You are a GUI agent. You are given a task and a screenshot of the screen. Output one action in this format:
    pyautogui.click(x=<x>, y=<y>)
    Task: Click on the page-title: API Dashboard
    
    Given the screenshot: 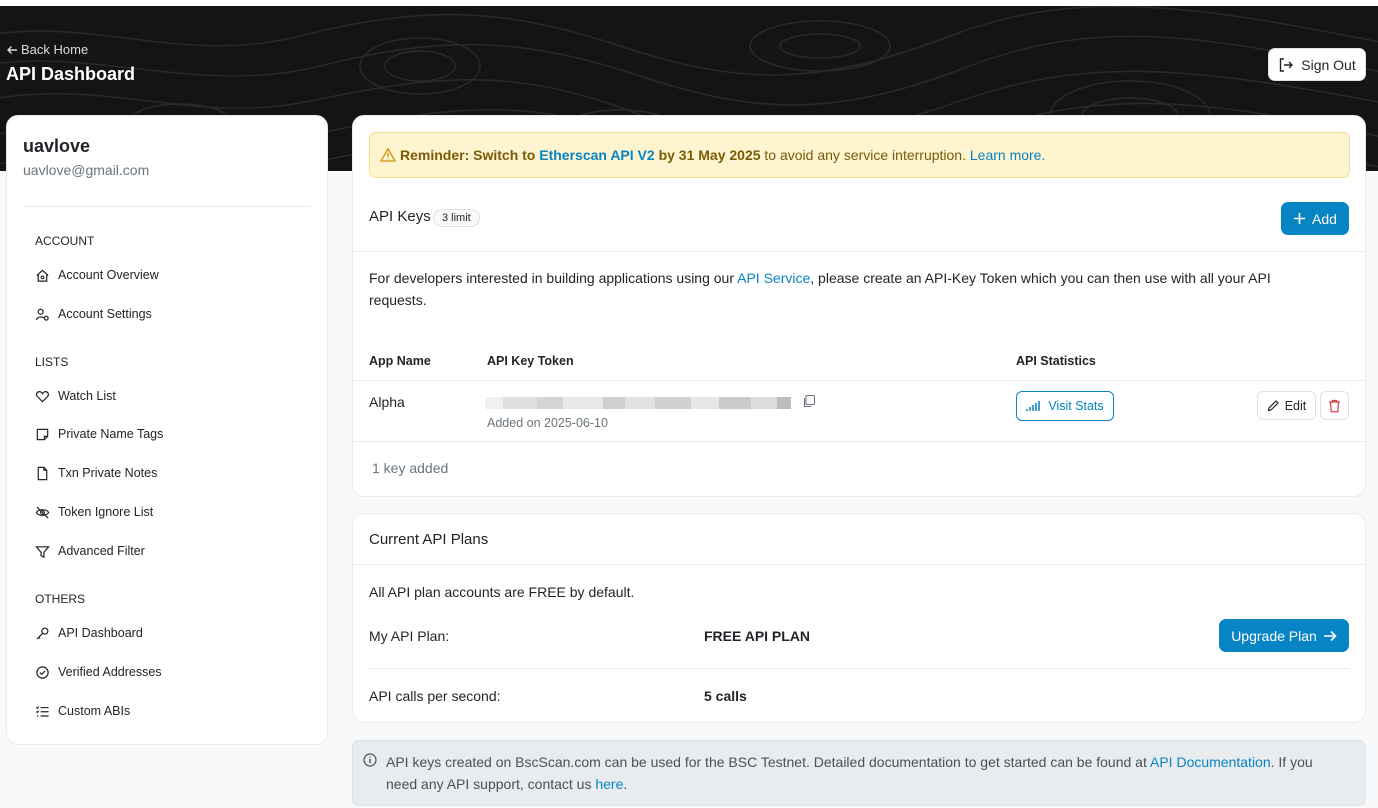 What is the action you would take?
    pyautogui.click(x=71, y=74)
    